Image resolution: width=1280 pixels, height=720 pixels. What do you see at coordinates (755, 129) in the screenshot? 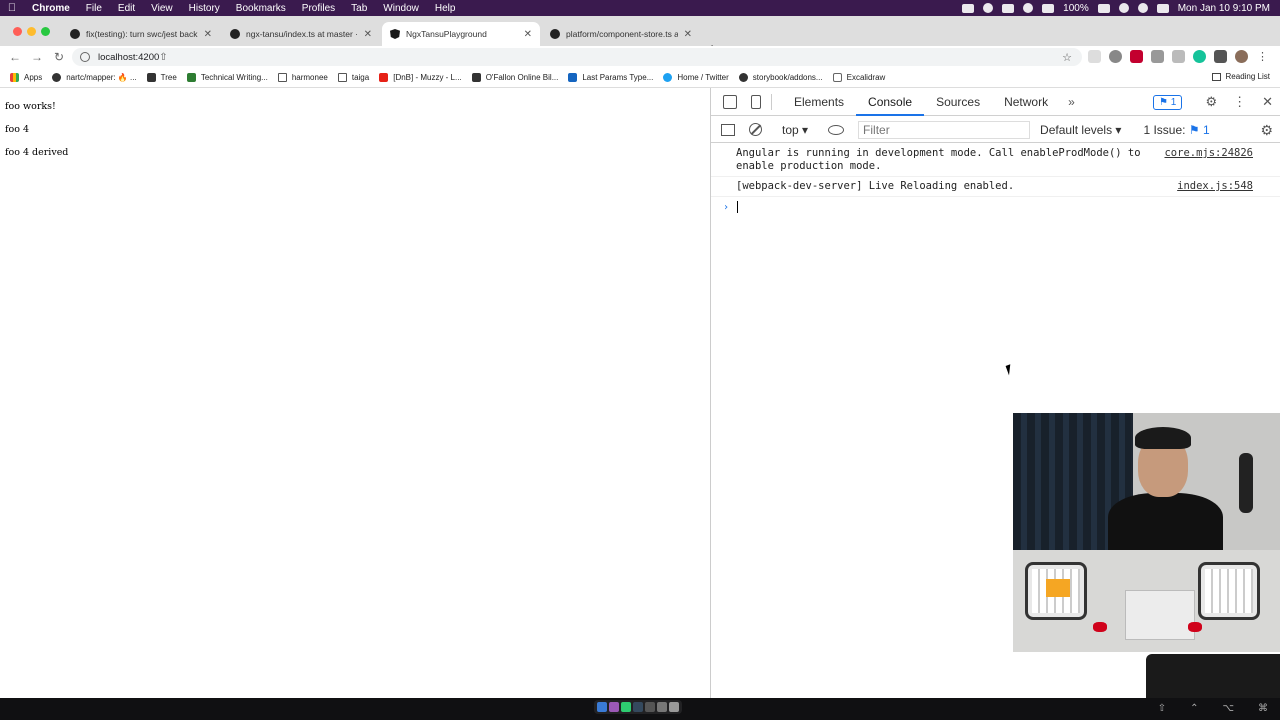
I see `clear-console-icon` at bounding box center [755, 129].